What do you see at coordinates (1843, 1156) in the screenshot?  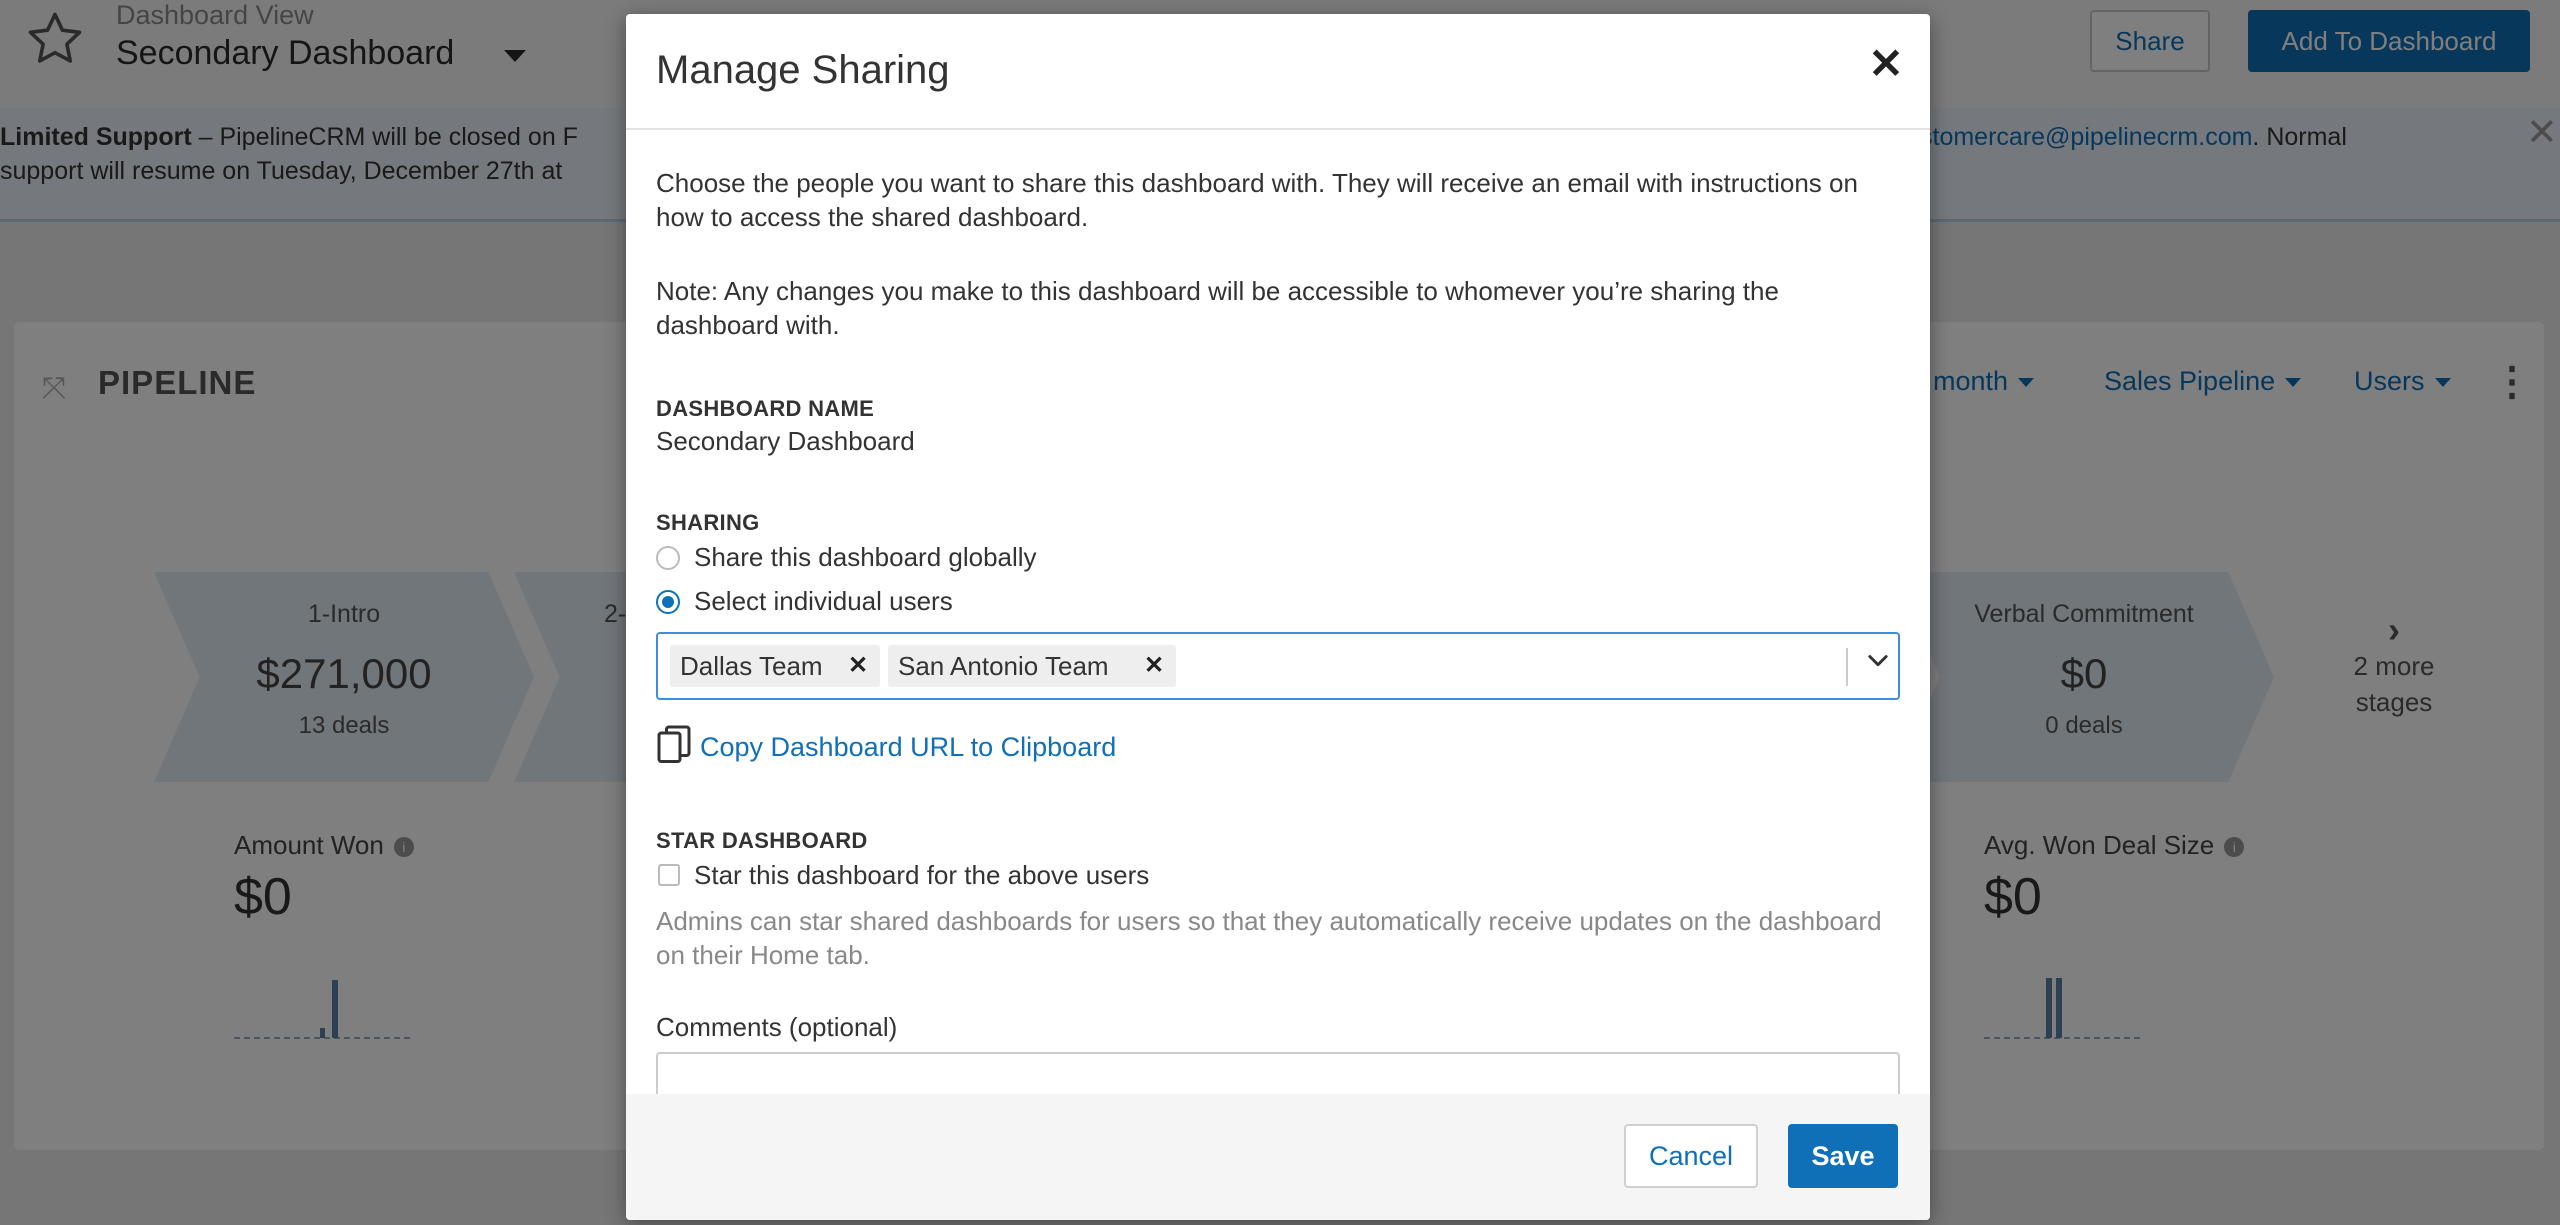 I see `save-button: Save` at bounding box center [1843, 1156].